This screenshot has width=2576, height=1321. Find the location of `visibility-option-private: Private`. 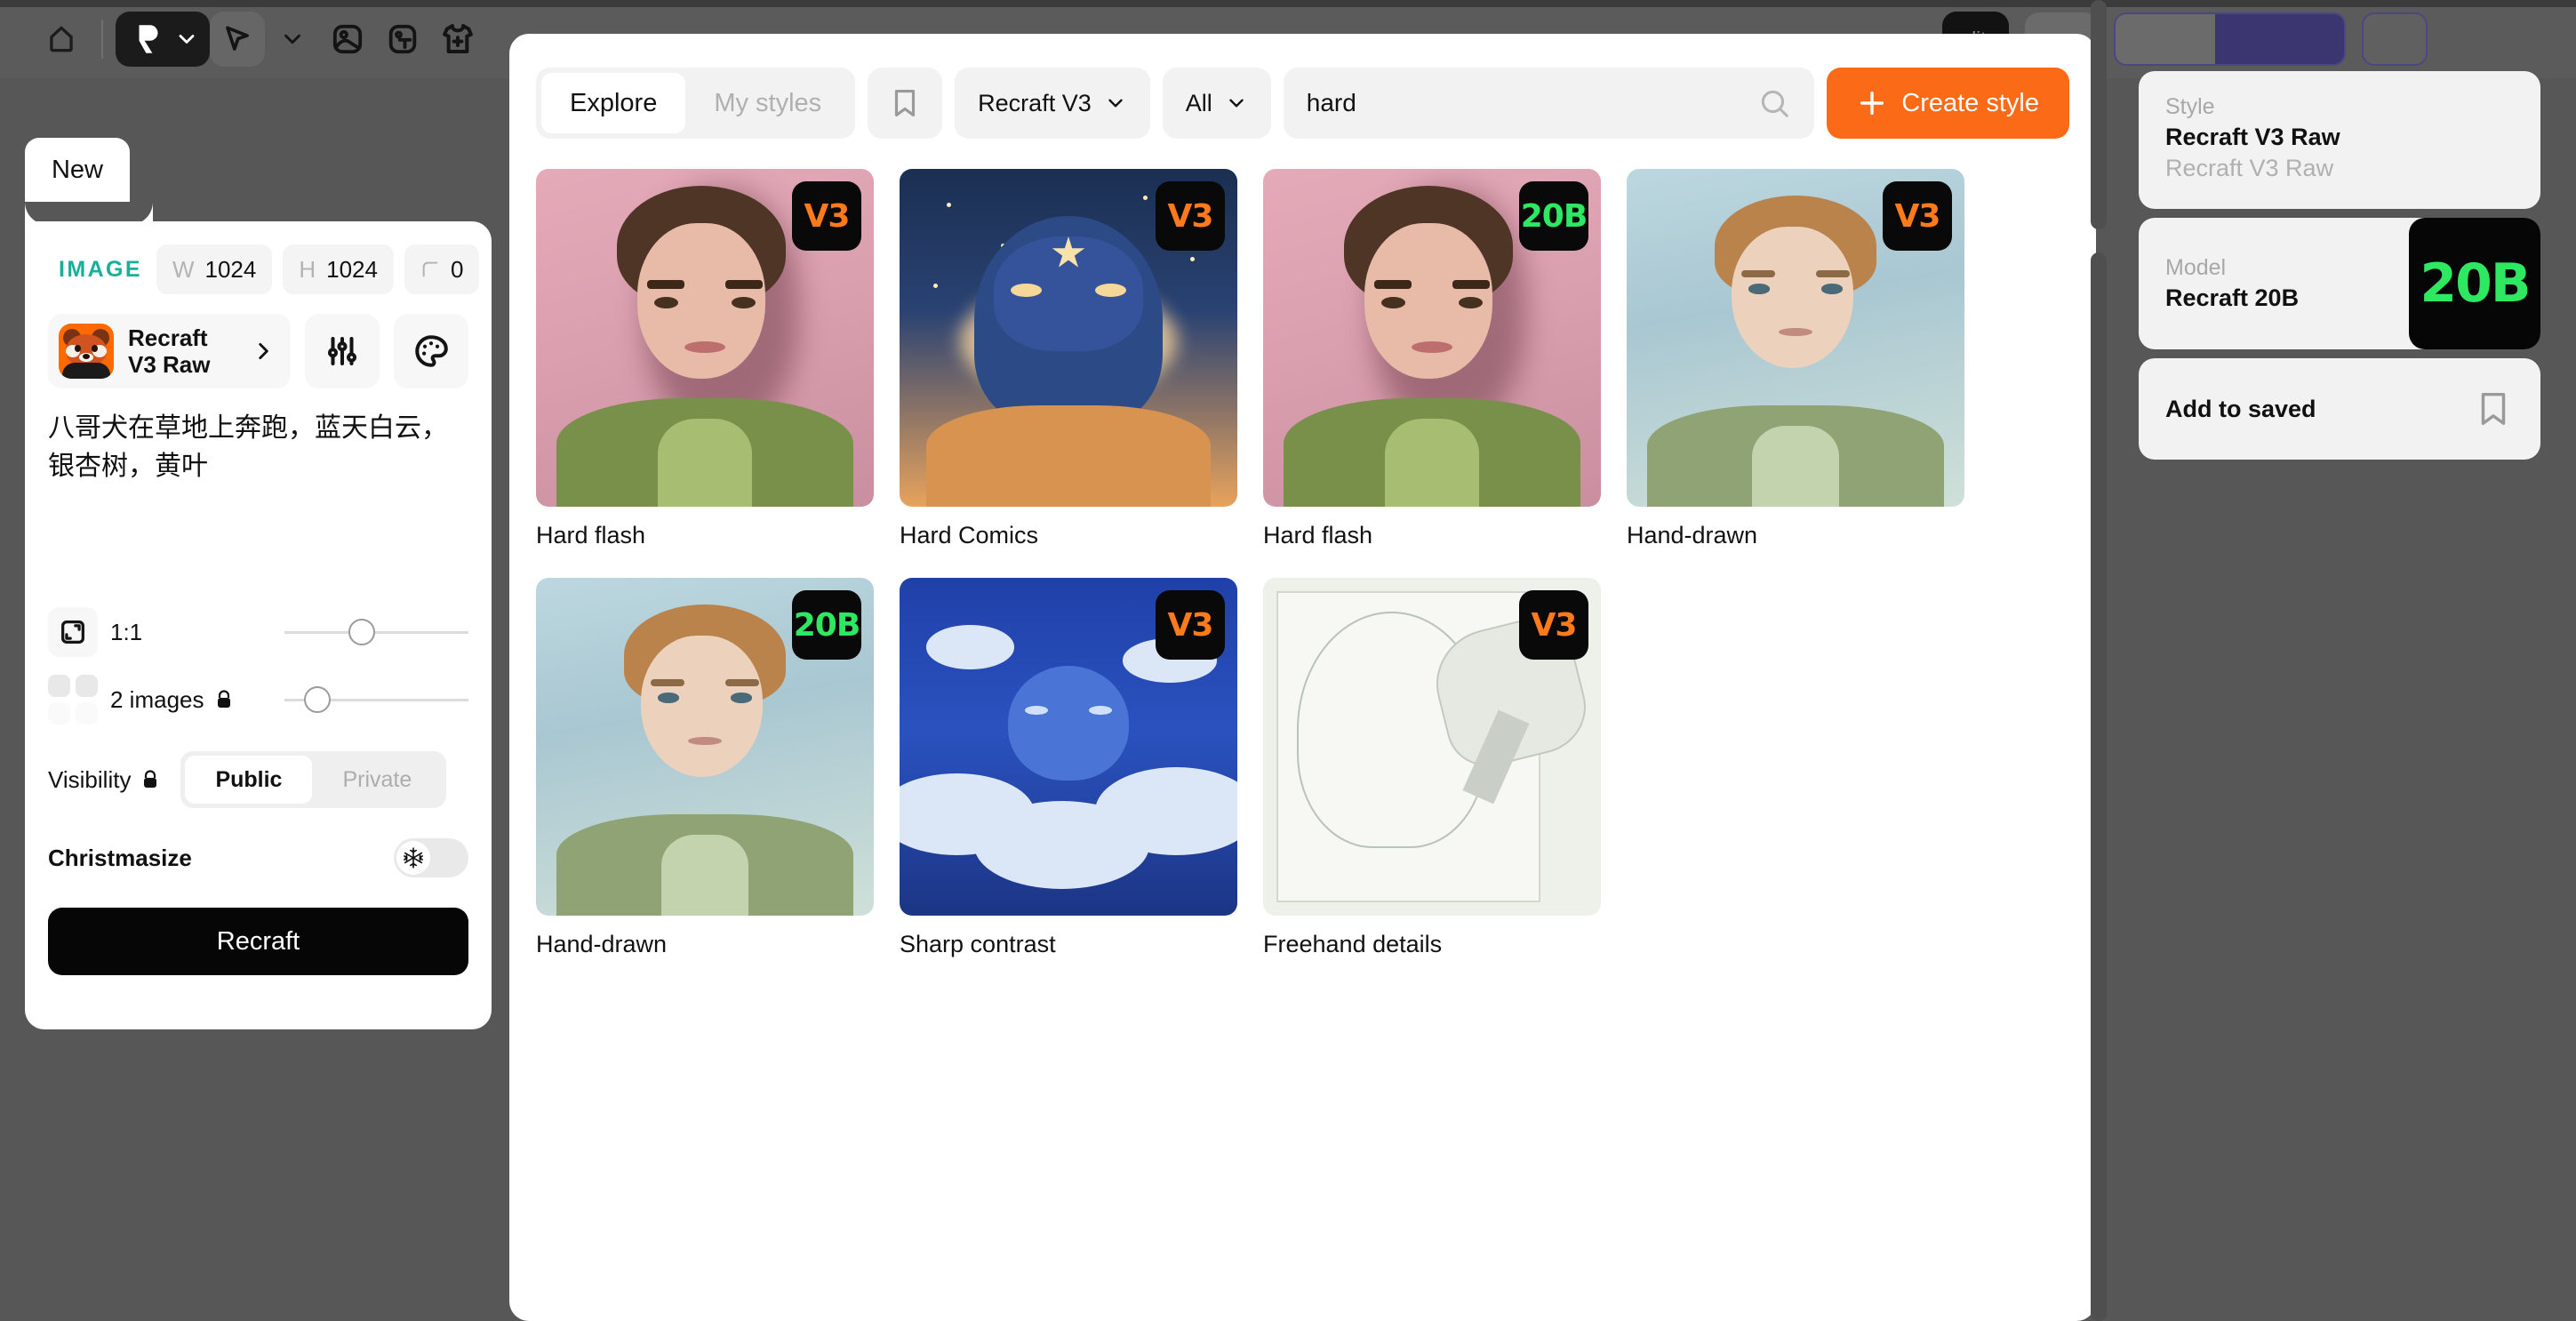

visibility-option-private: Private is located at coordinates (377, 780).